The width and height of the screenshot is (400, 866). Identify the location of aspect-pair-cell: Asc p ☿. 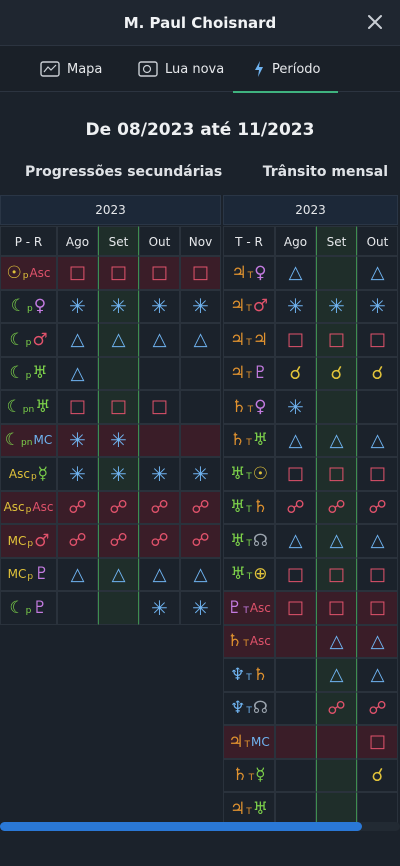
(28, 474).